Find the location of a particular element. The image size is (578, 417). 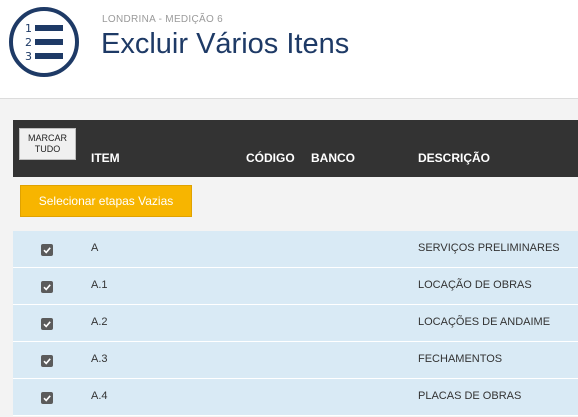

svg-text: 2 is located at coordinates (28, 42).